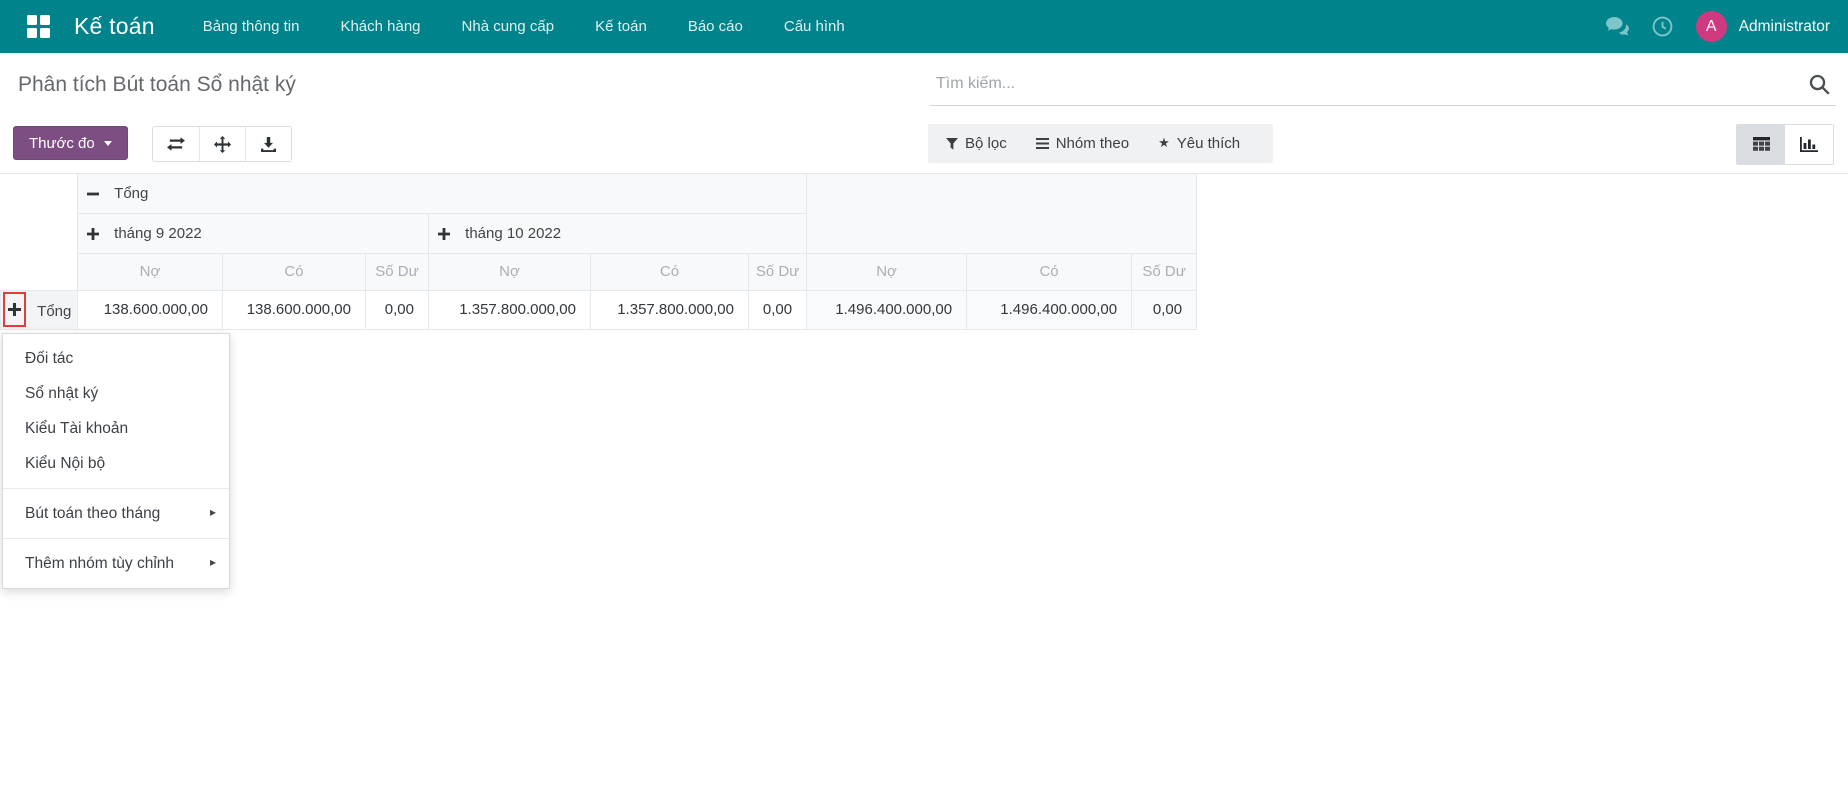  Describe the element at coordinates (116, 513) in the screenshot. I see `menu-item-entry-by-month: Bút toán theo tháng ▸` at that location.